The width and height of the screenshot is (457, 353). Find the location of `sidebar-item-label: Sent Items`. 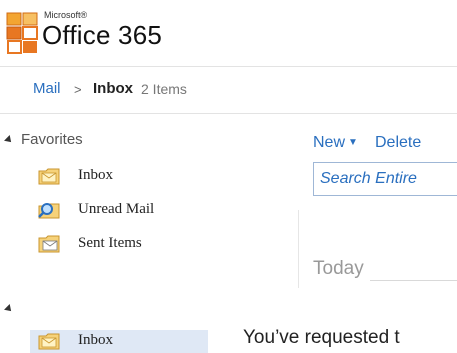

sidebar-item-label: Sent Items is located at coordinates (110, 243).